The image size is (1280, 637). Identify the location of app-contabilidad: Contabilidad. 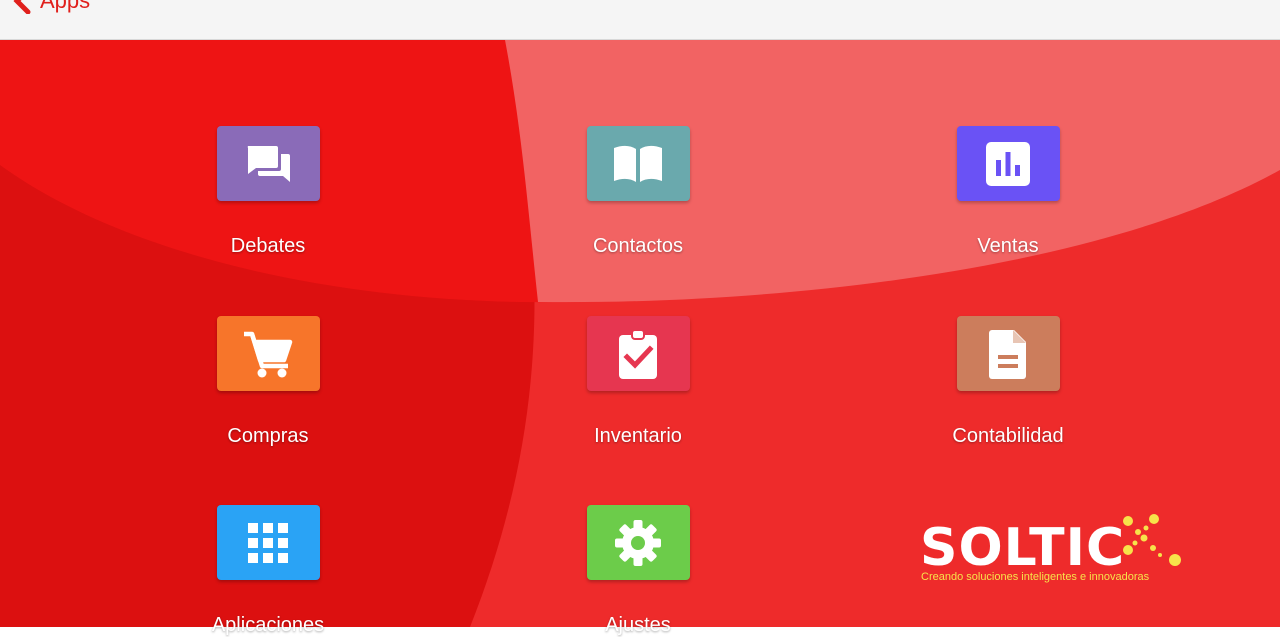
(1008, 382).